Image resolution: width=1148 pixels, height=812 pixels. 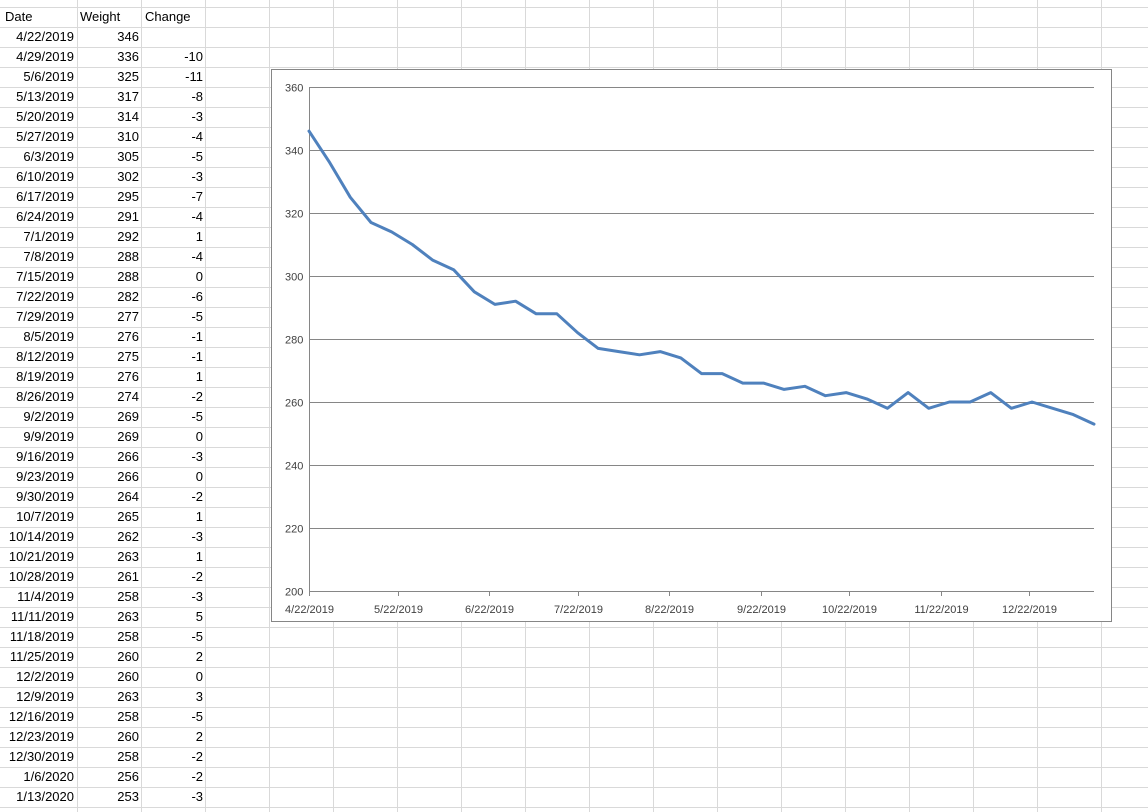 I want to click on weight-cell: 310, so click(x=108, y=137).